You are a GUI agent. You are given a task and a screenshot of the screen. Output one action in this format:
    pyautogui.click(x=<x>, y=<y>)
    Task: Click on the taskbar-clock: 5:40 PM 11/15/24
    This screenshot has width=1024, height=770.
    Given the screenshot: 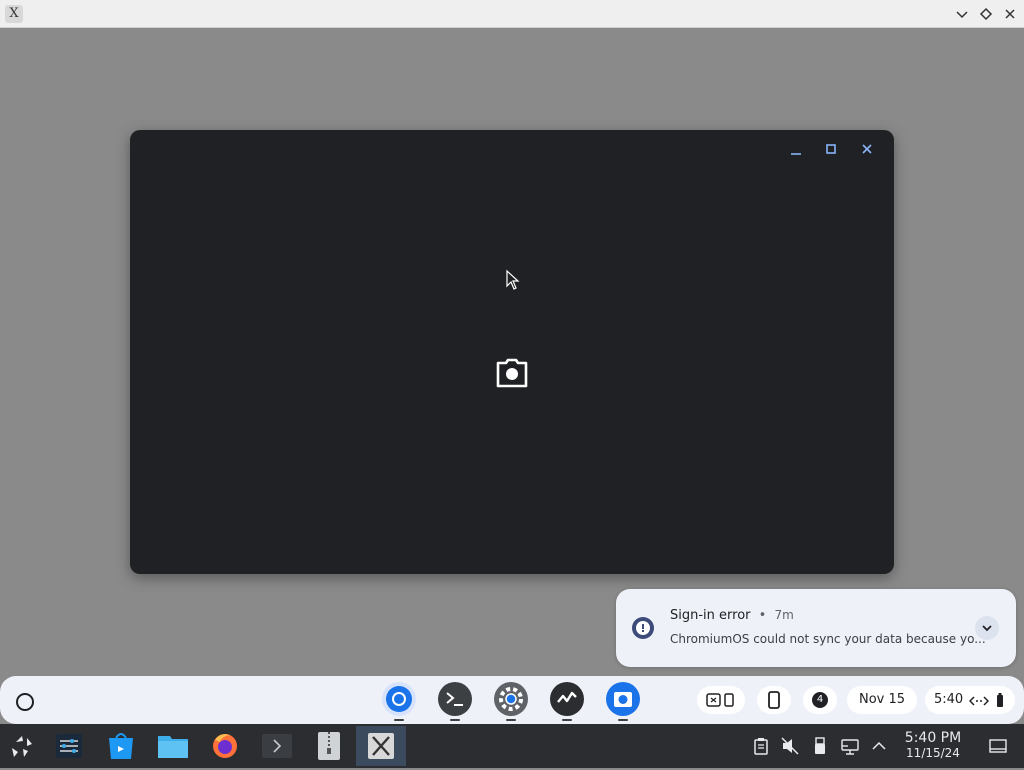 What is the action you would take?
    pyautogui.click(x=933, y=745)
    